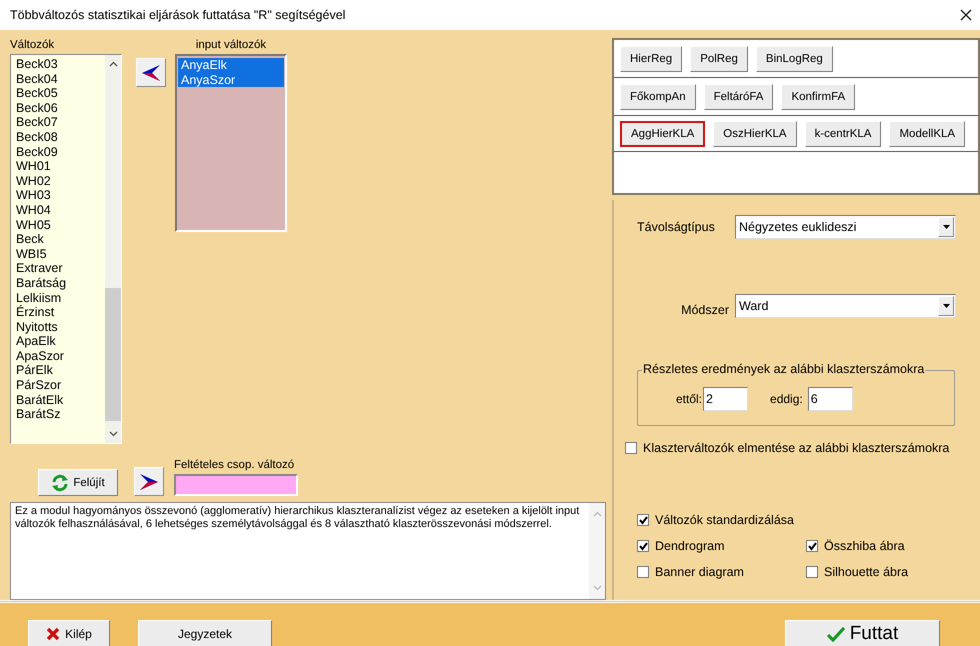 The image size is (980, 646). I want to click on list-item: Beck09, so click(59, 152).